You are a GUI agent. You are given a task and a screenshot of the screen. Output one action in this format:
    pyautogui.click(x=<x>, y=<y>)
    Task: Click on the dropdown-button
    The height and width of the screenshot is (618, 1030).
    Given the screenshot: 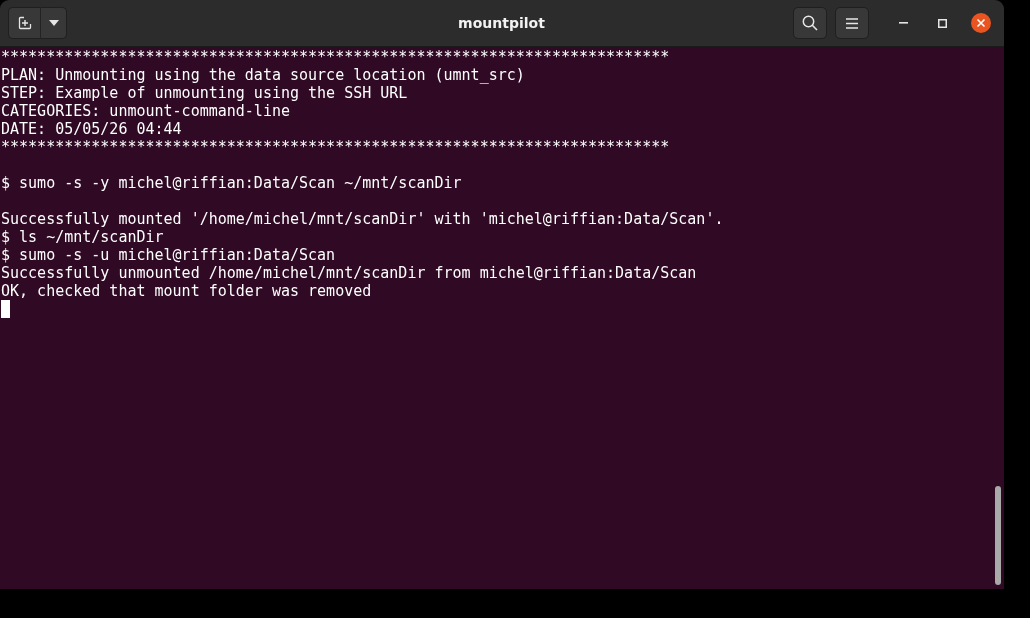 What is the action you would take?
    pyautogui.click(x=54, y=23)
    